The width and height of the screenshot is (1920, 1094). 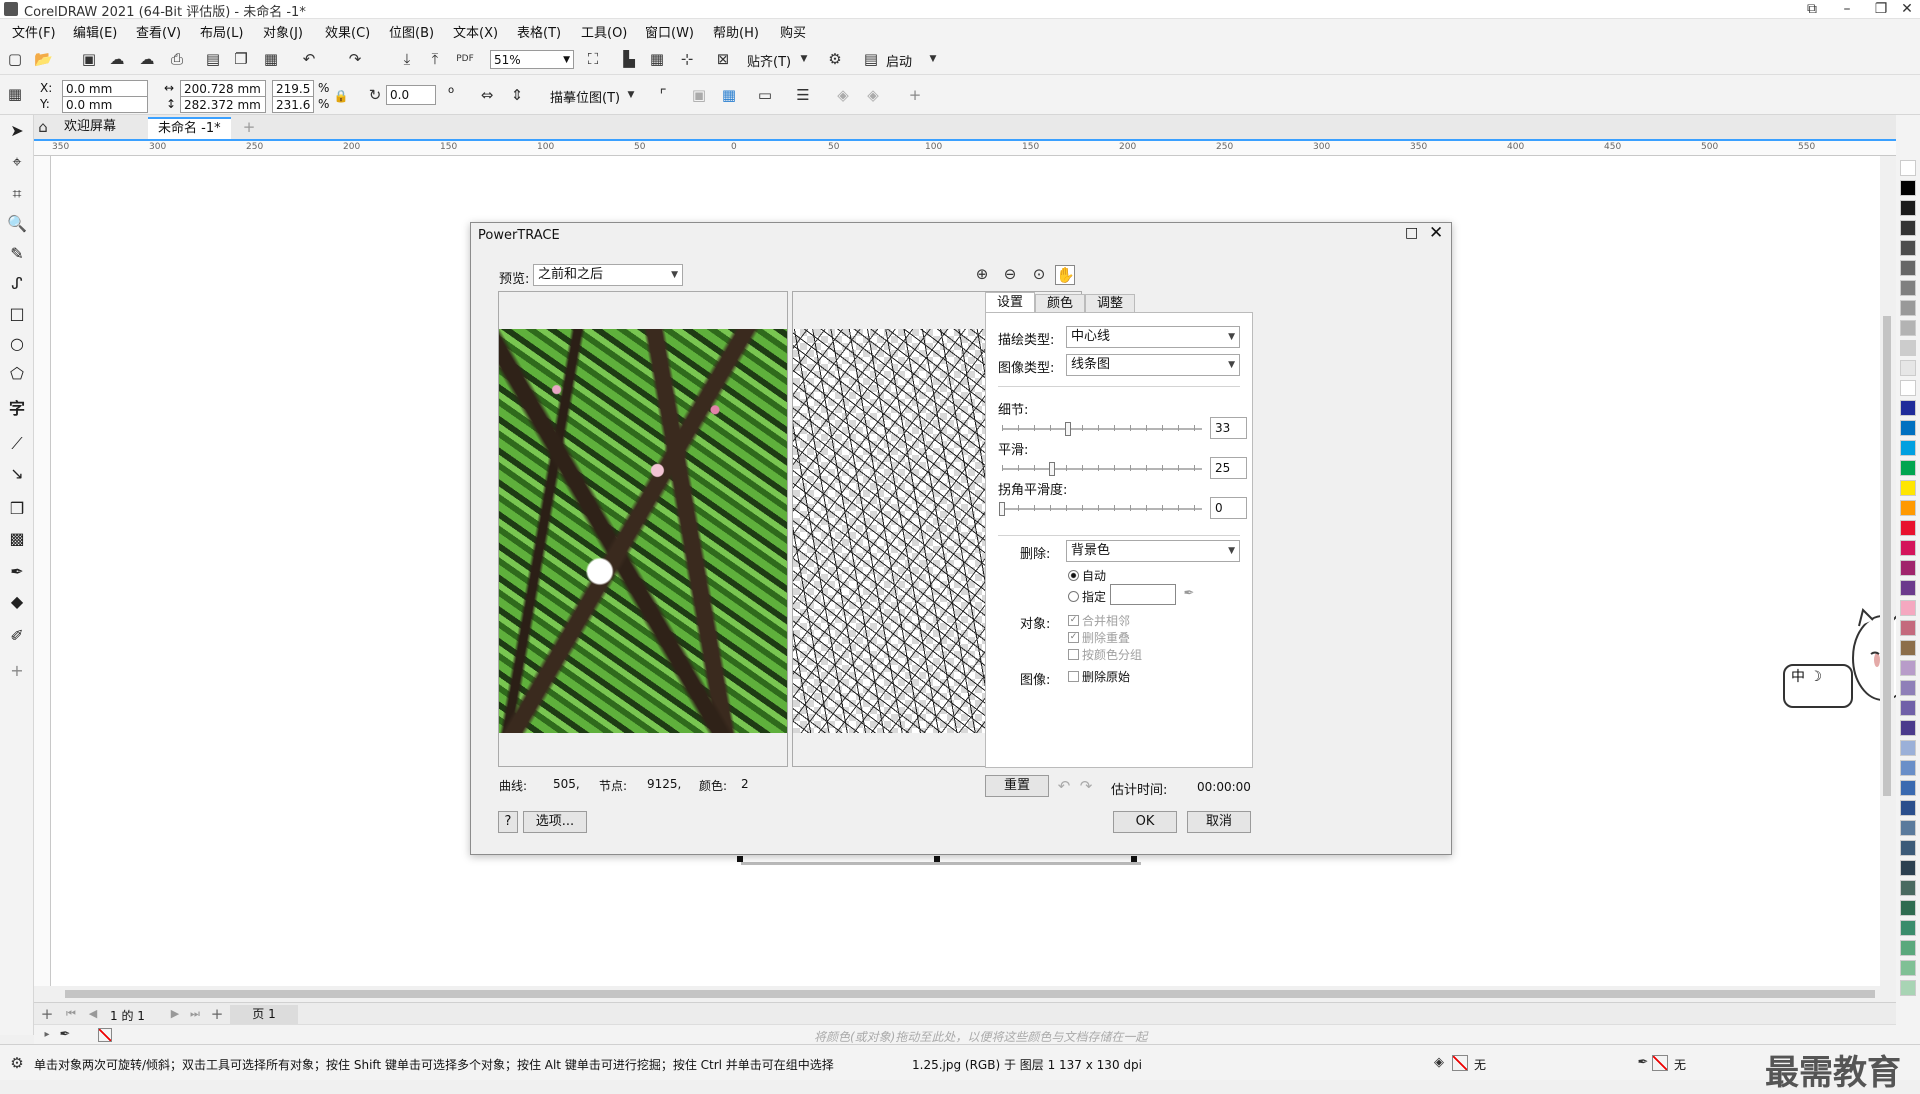 I want to click on vertical-scrollbar, so click(x=1887, y=571).